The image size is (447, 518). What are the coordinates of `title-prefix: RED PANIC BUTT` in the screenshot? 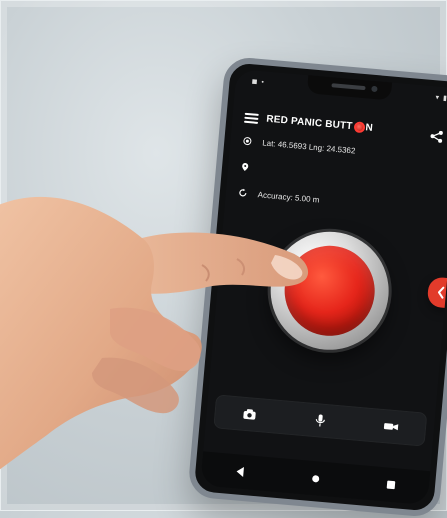 It's located at (309, 123).